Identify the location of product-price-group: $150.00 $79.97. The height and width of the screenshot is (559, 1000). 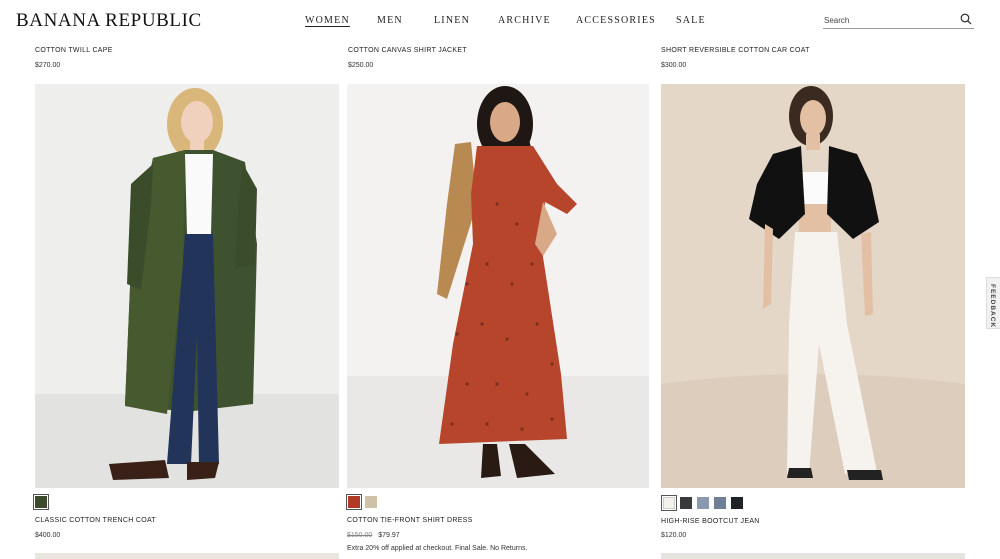
(373, 535).